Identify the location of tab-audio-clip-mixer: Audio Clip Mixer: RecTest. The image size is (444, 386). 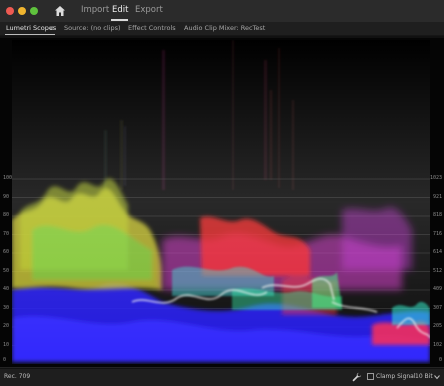
(224, 28).